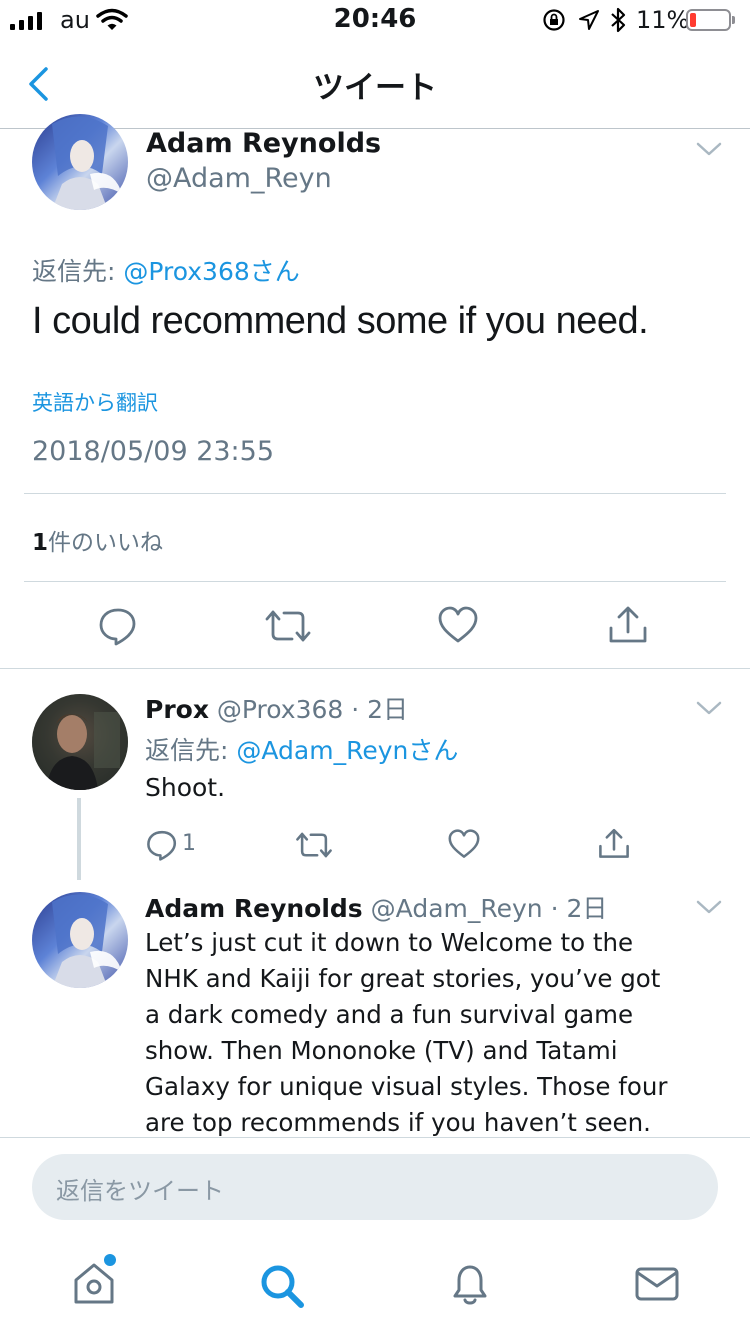  Describe the element at coordinates (110, 1260) in the screenshot. I see `notification-dot` at that location.